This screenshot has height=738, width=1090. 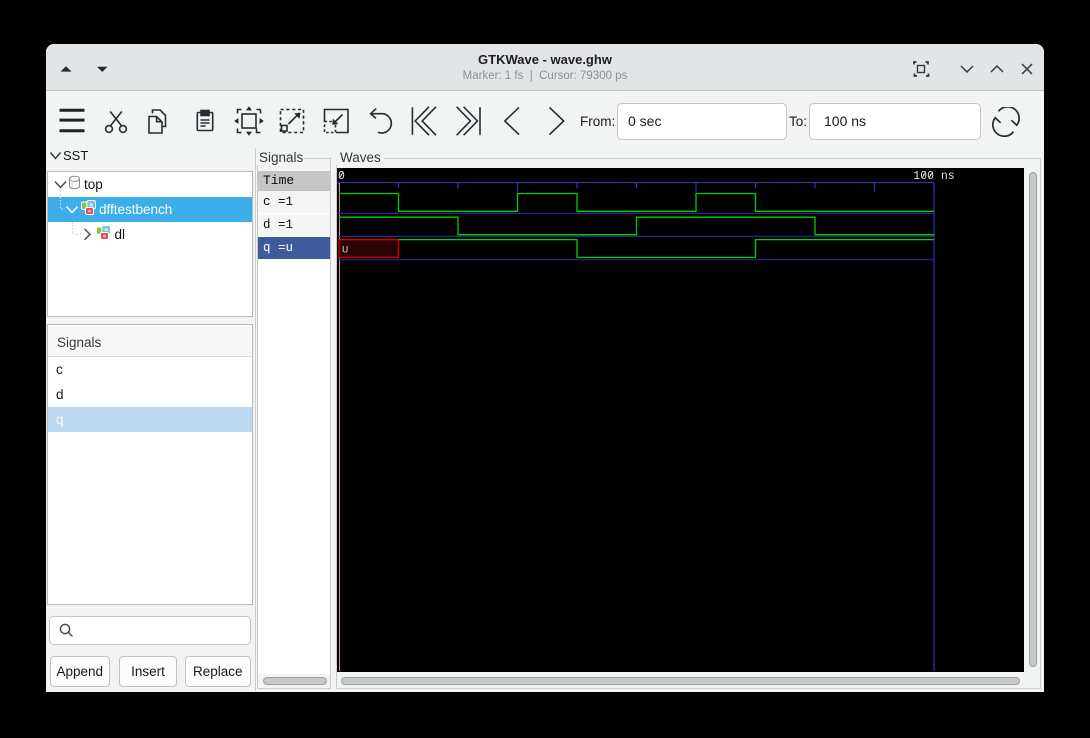 What do you see at coordinates (933, 176) in the screenshot?
I see `svg-text: 100 ns` at bounding box center [933, 176].